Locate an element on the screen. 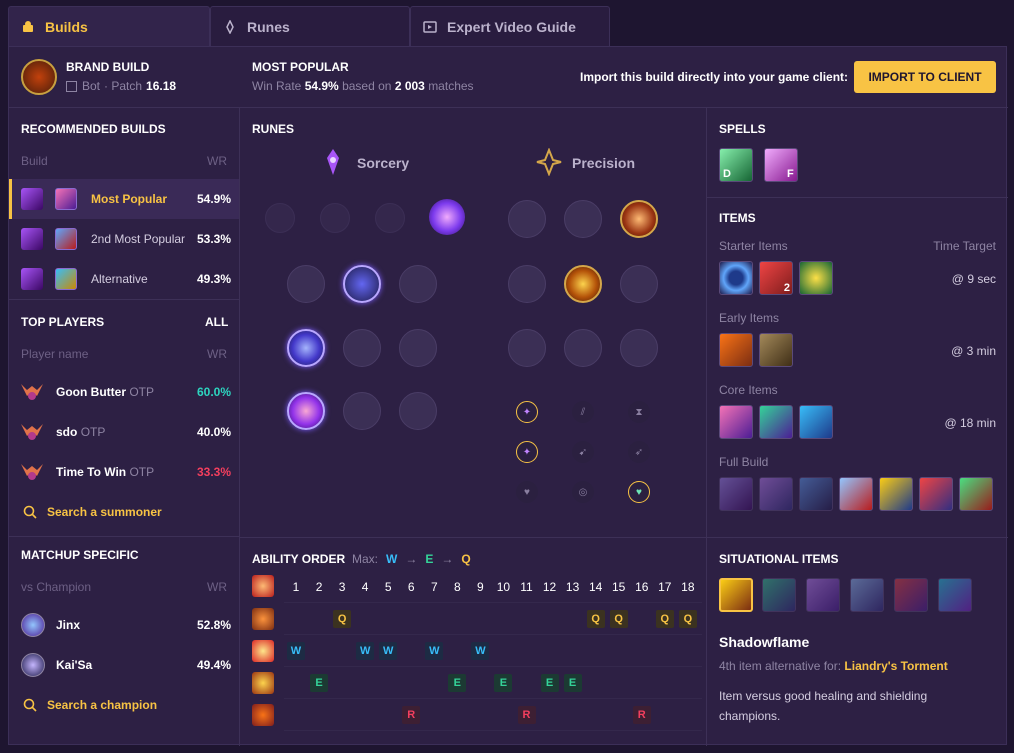 The image size is (1014, 753). champion-avatar is located at coordinates (33, 625).